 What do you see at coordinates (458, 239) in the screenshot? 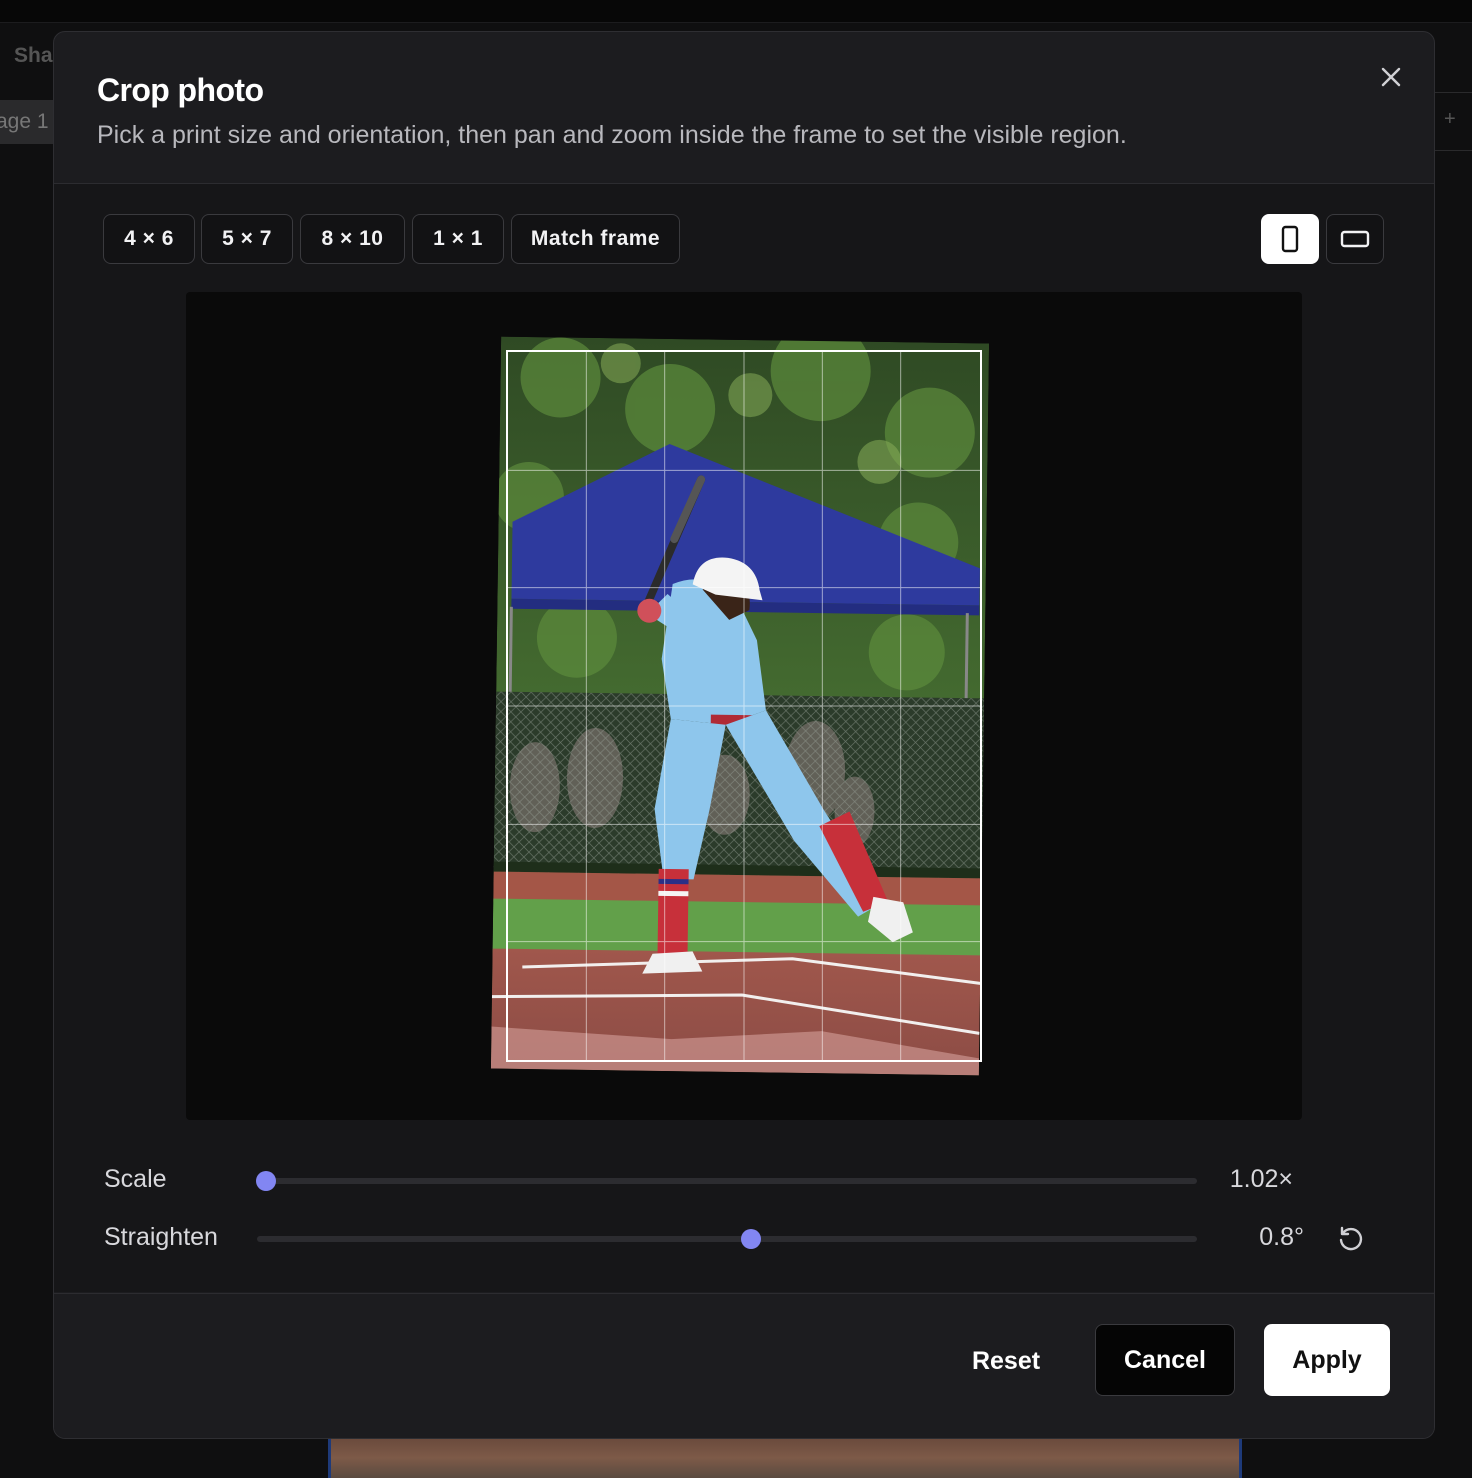
I see `size-1x1-button: 1 × 1` at bounding box center [458, 239].